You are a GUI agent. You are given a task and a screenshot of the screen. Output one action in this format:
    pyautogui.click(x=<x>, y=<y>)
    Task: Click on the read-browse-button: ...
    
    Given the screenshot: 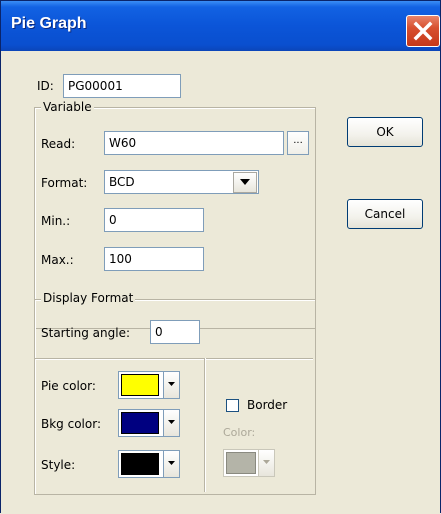 What is the action you would take?
    pyautogui.click(x=298, y=143)
    